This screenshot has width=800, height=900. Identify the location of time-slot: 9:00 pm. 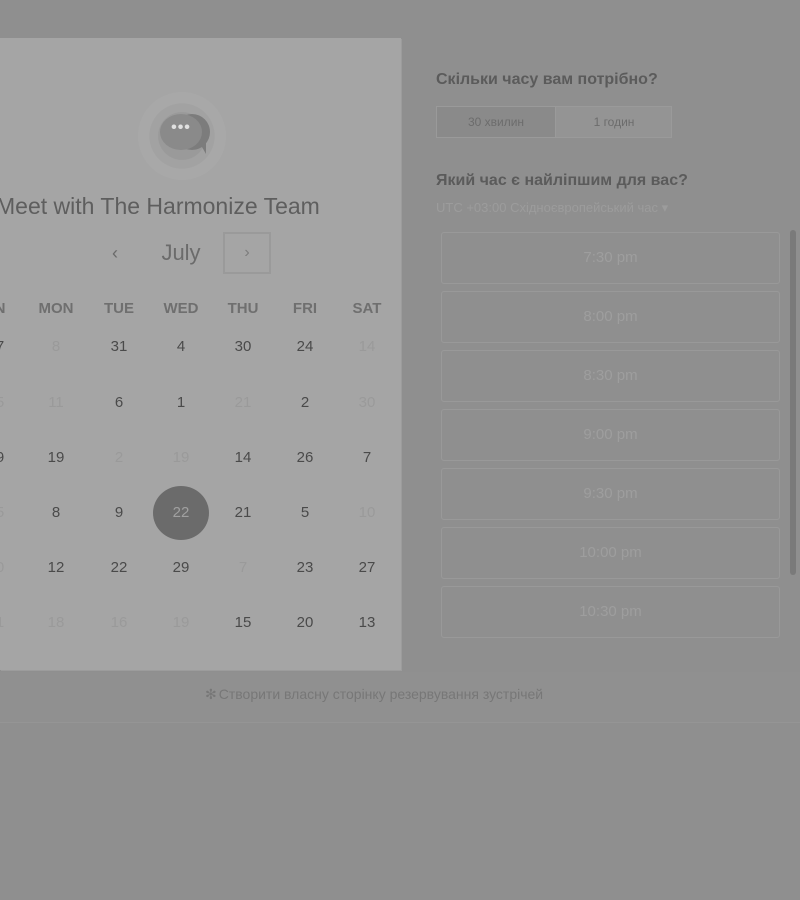
(610, 435).